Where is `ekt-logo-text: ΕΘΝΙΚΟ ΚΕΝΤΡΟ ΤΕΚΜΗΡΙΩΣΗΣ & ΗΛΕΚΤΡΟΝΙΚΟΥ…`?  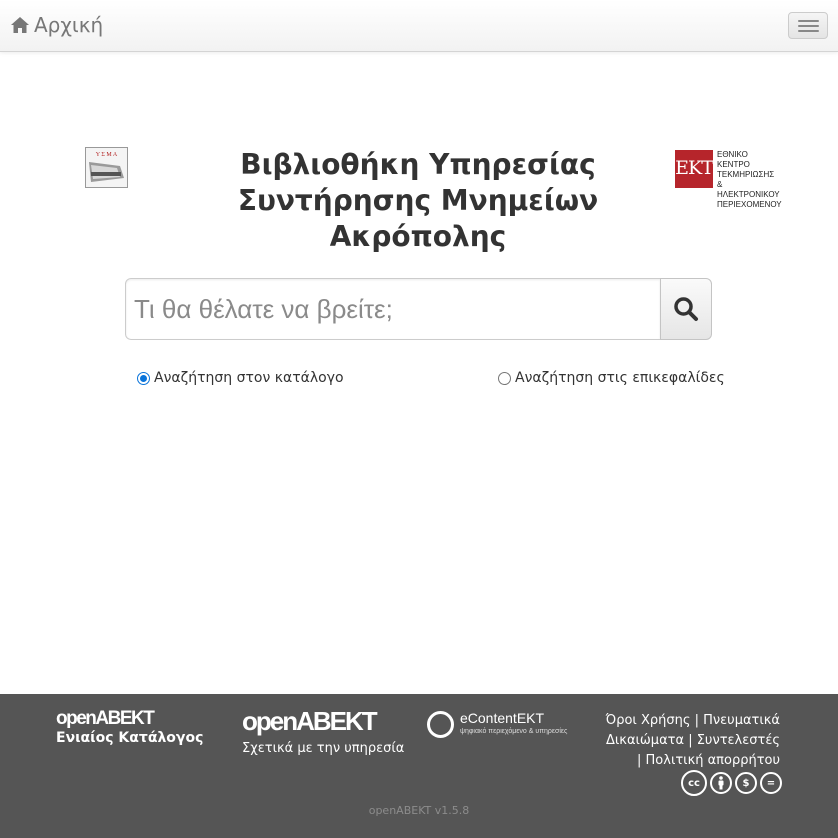 ekt-logo-text: ΕΘΝΙΚΟ ΚΕΝΤΡΟ ΤΕΚΜΗΡΙΩΣΗΣ & ΗΛΕΚΤΡΟΝΙΚΟΥ… is located at coordinates (749, 180).